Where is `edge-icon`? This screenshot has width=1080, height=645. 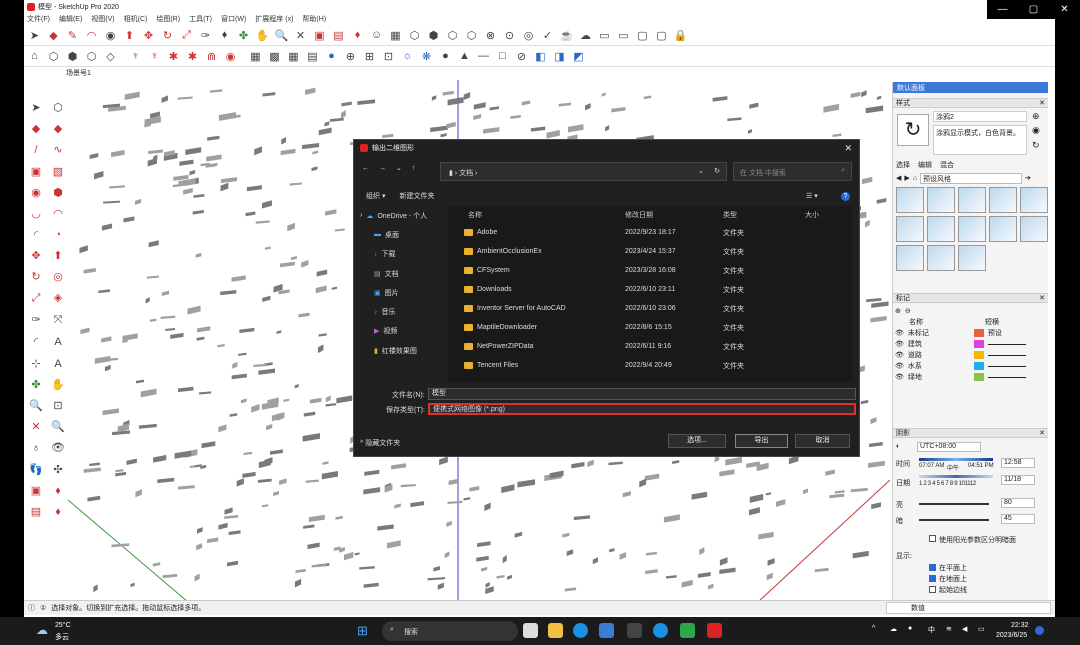
edge-icon is located at coordinates (580, 630).